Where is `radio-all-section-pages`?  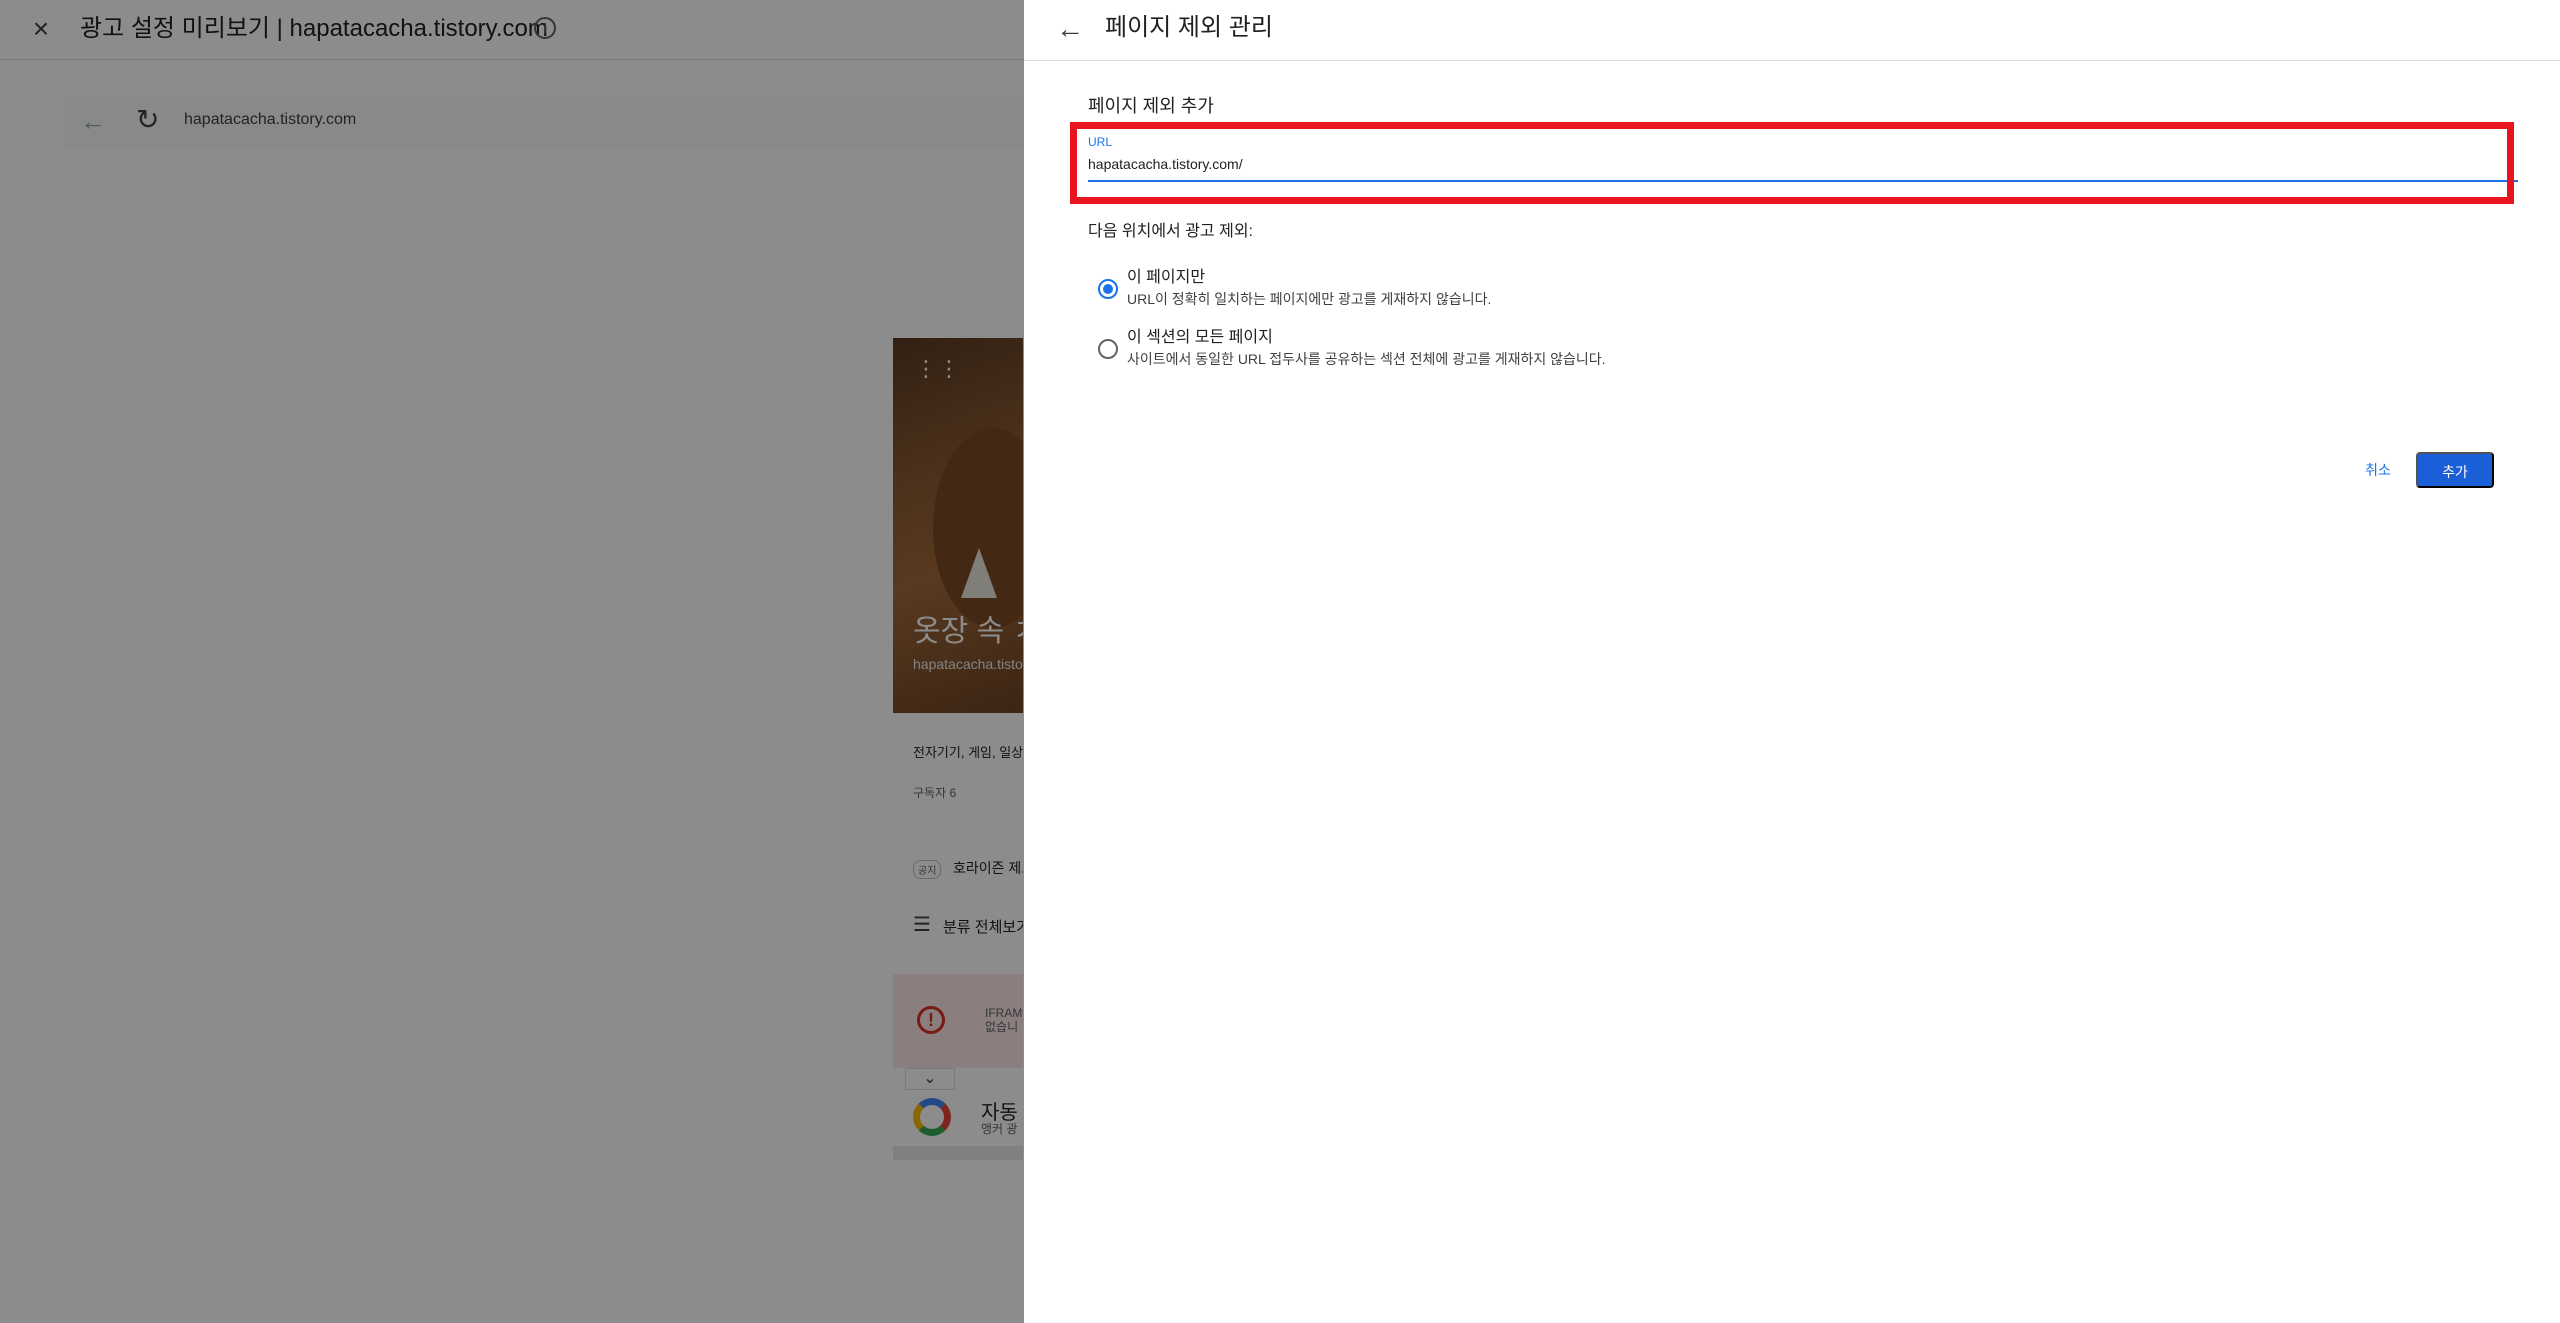 radio-all-section-pages is located at coordinates (1108, 349).